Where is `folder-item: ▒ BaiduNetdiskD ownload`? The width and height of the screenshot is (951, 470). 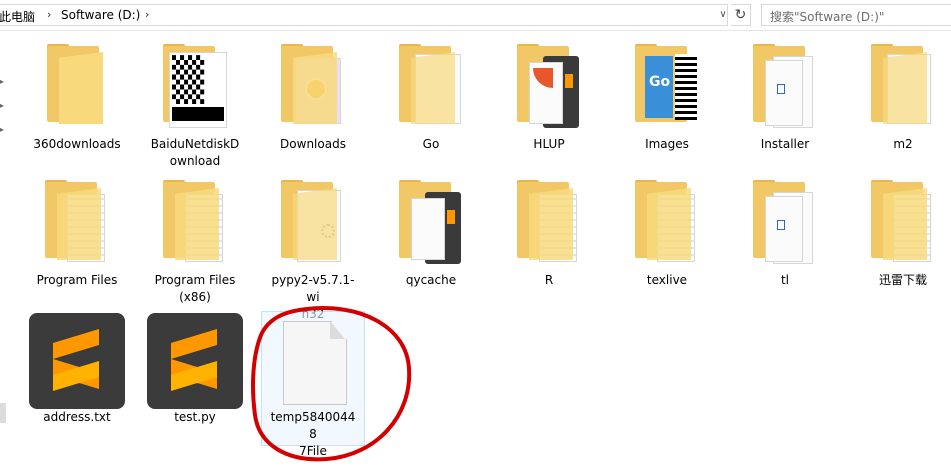
folder-item: ▒ BaiduNetdiskD ownload is located at coordinates (195, 105).